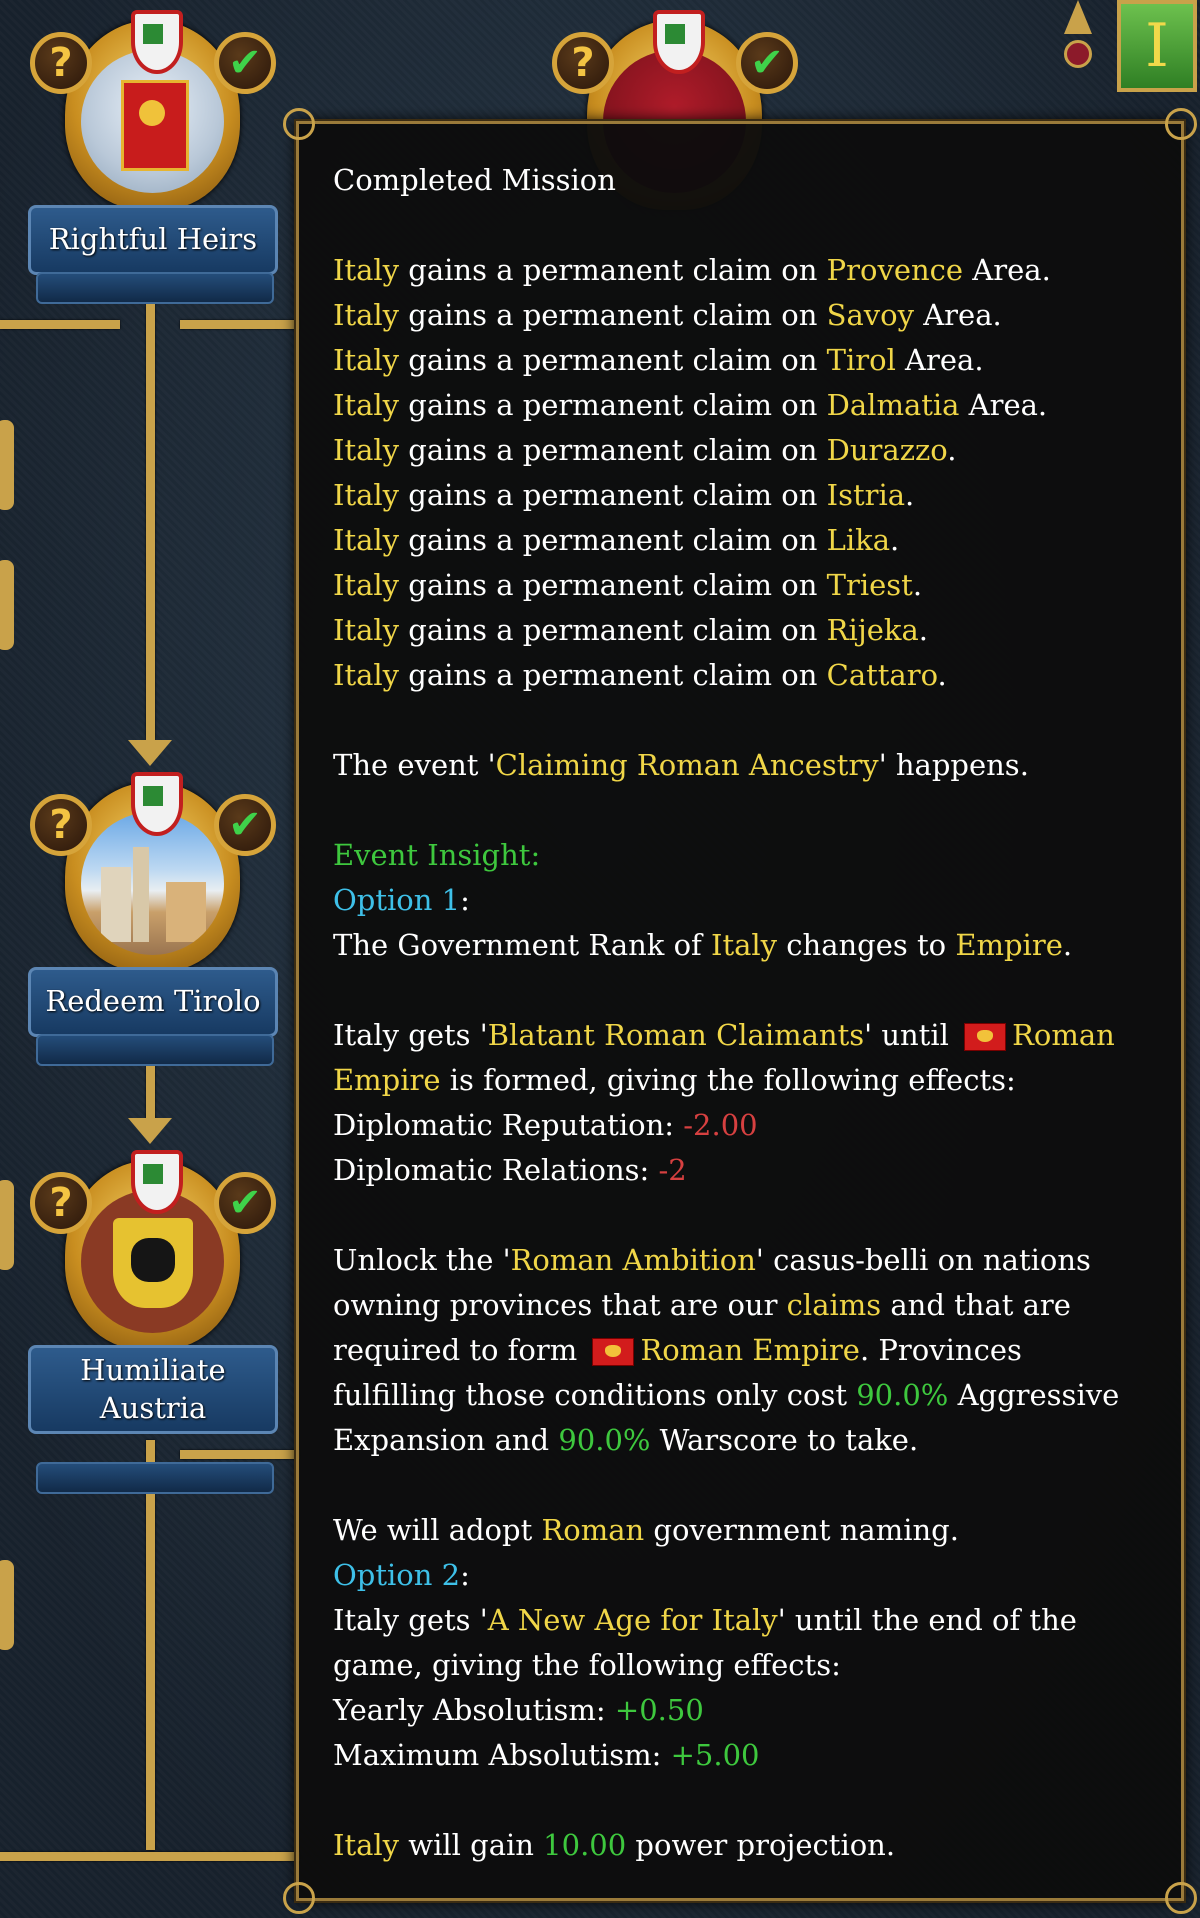  Describe the element at coordinates (471, 1845) in the screenshot. I see `text: will gain` at that location.